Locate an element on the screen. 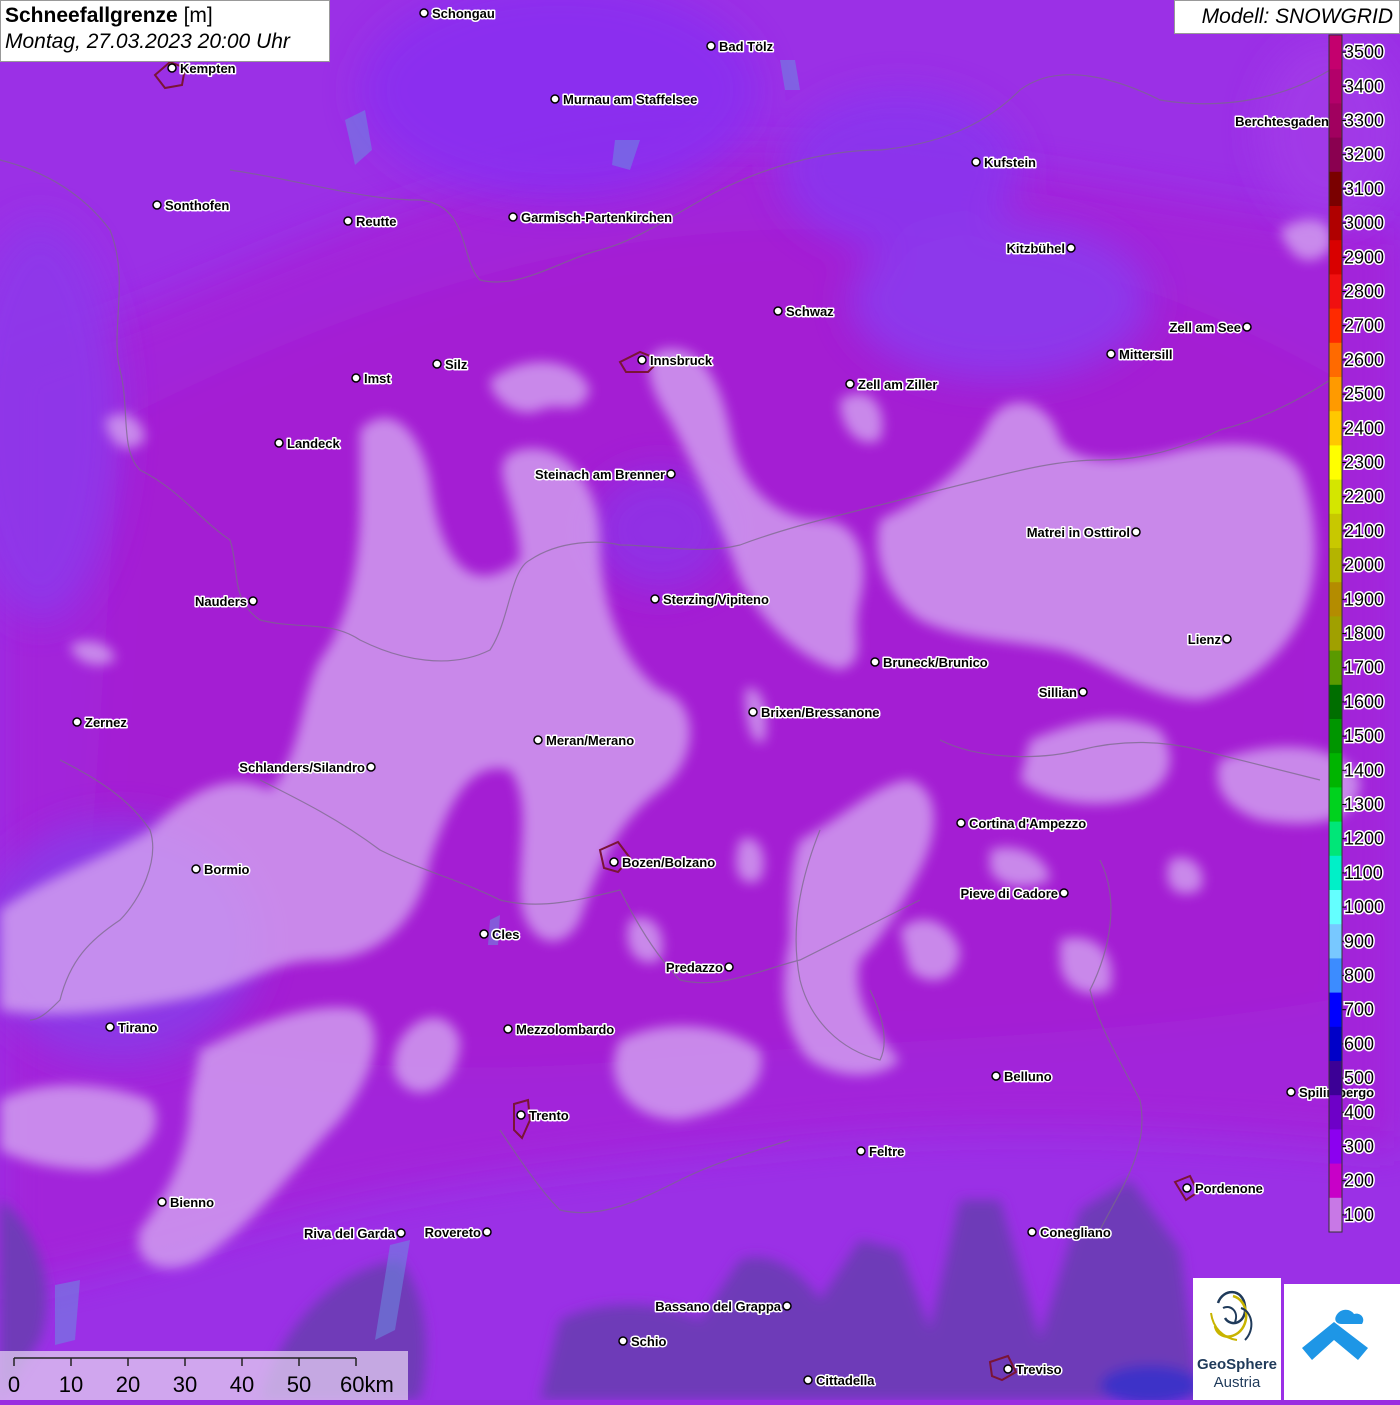 The height and width of the screenshot is (1405, 1400). city-murnau-am-staffelsee: Murnau am Staffelsee is located at coordinates (624, 100).